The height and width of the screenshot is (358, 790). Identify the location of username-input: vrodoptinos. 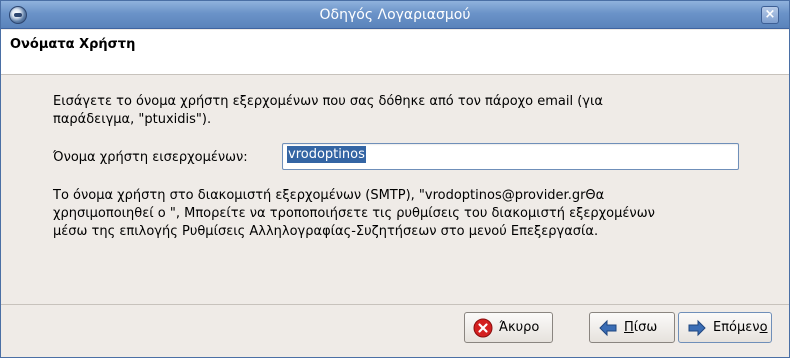
(510, 156).